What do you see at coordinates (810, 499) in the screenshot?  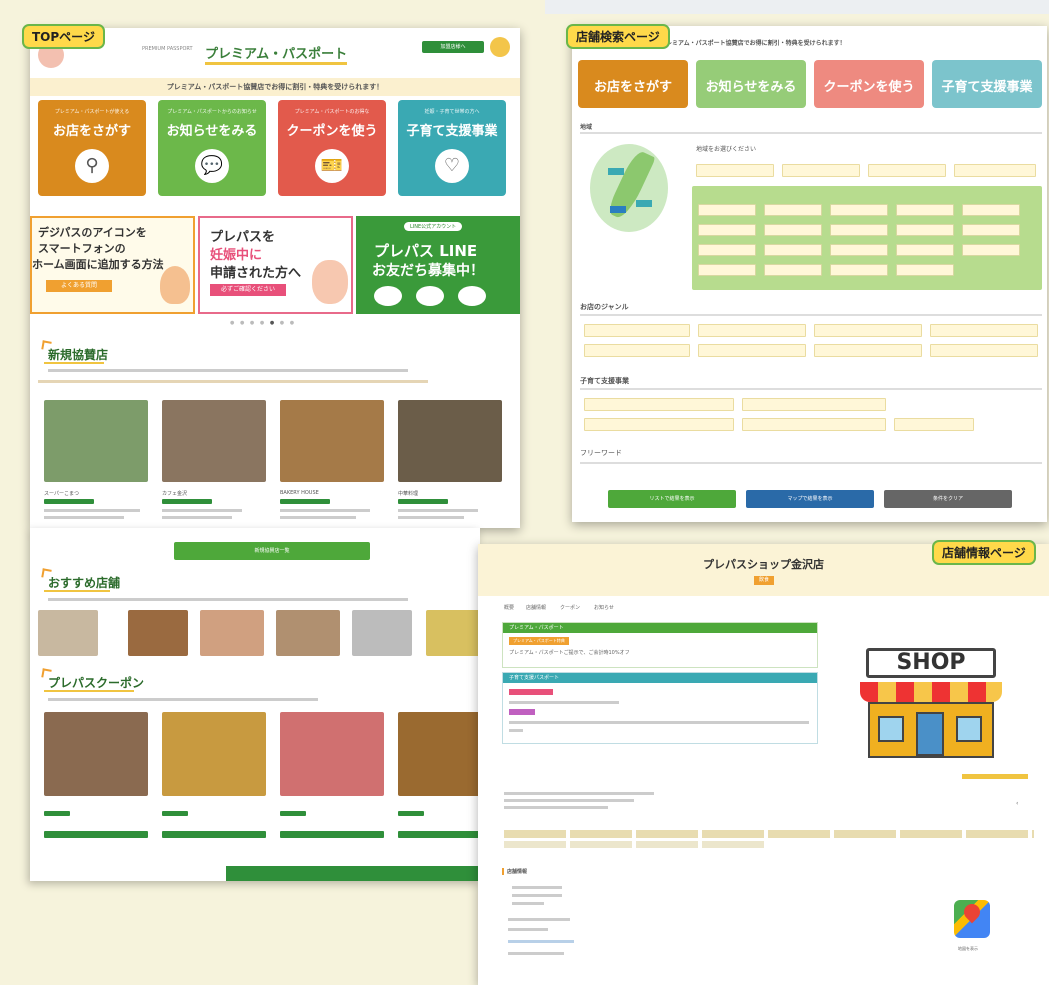 I see `map-results-button: マップで結果を表示` at bounding box center [810, 499].